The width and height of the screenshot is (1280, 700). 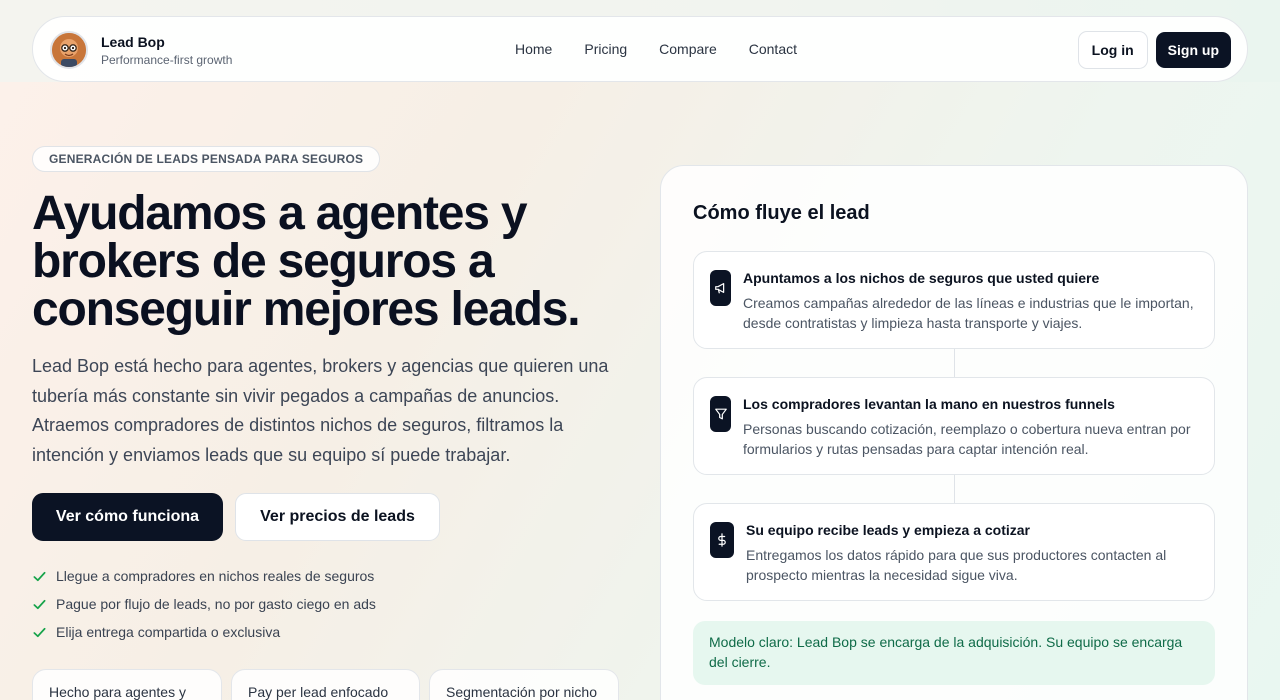 What do you see at coordinates (167, 59) in the screenshot?
I see `brand-tagline: Performance-first growth` at bounding box center [167, 59].